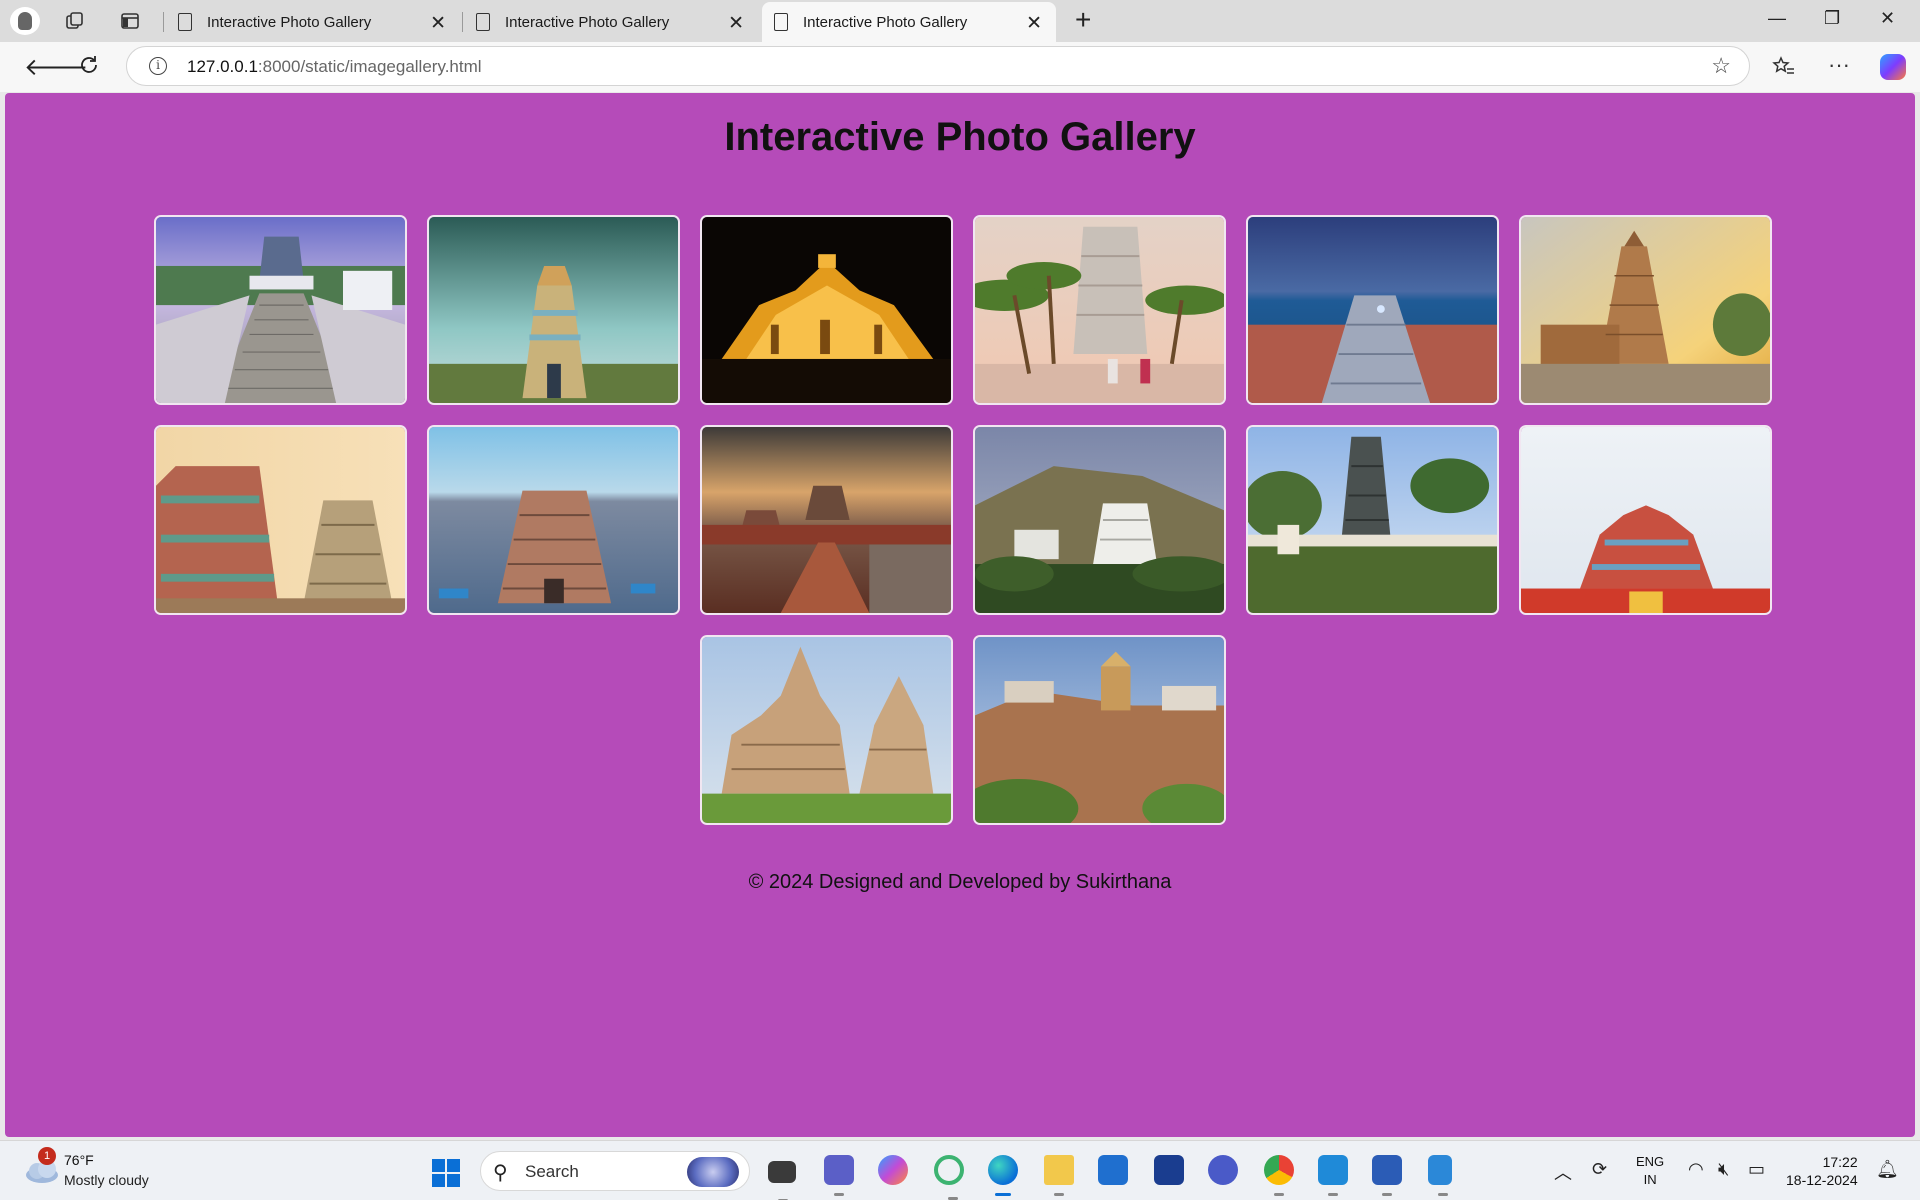 This screenshot has width=1920, height=1200. What do you see at coordinates (79, 1160) in the screenshot?
I see `weather-temperature: 76°F` at bounding box center [79, 1160].